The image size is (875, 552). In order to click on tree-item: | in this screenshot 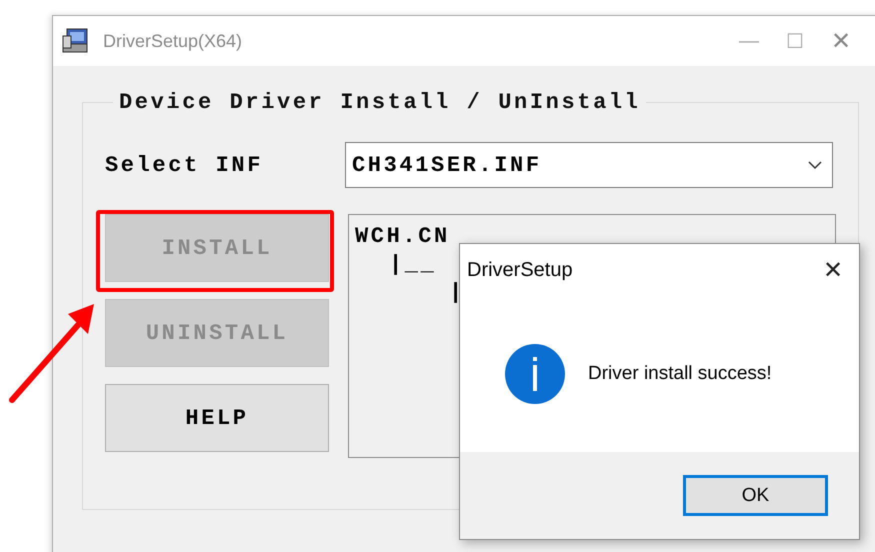, I will do `click(457, 293)`.